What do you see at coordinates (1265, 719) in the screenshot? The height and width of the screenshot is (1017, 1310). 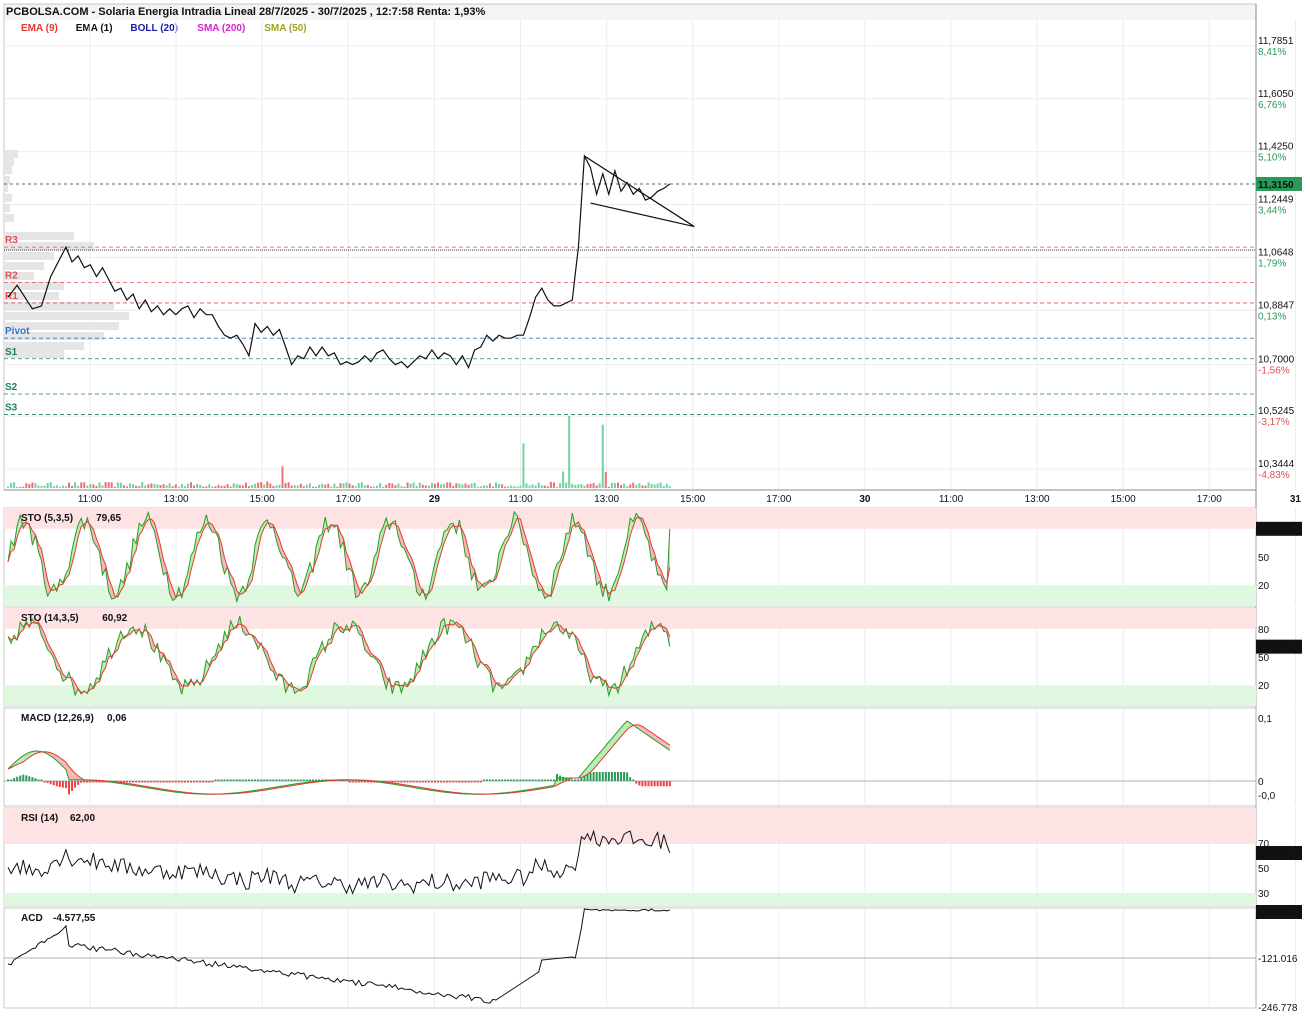 I see `level-label: 0,1` at bounding box center [1265, 719].